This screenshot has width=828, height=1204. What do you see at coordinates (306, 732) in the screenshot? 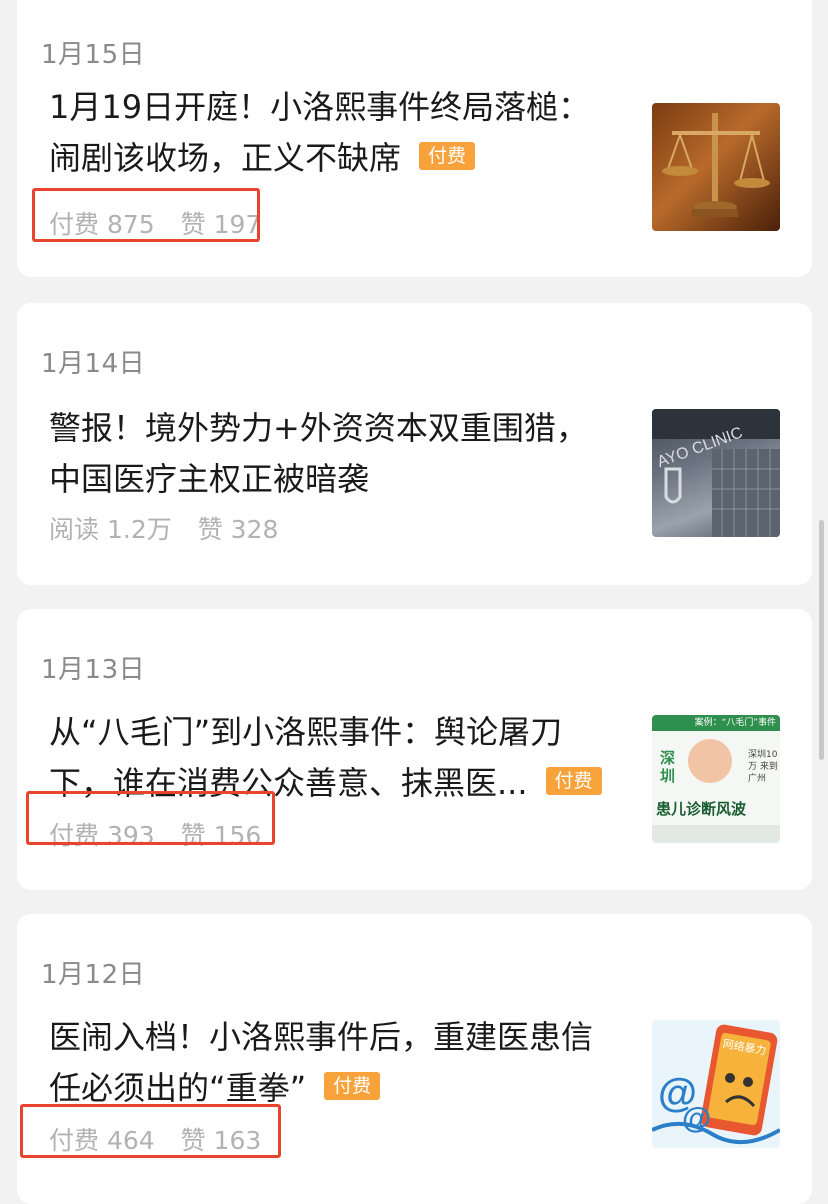
I see `article-title-line: 从“八毛门”到小洛熙事件：舆论屠刀` at bounding box center [306, 732].